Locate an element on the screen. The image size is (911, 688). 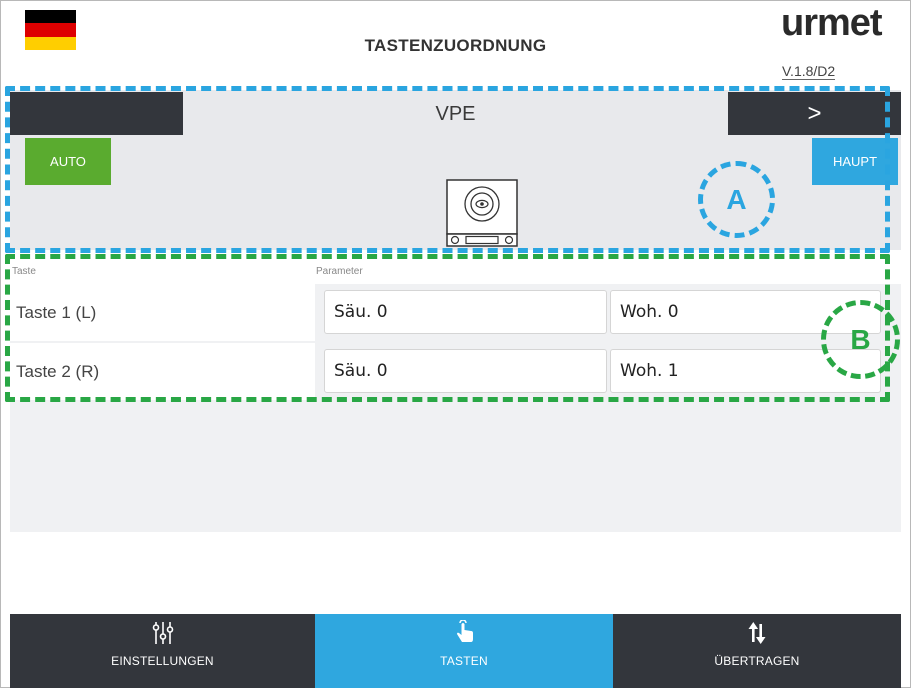
hand-tap-icon is located at coordinates (465, 631).